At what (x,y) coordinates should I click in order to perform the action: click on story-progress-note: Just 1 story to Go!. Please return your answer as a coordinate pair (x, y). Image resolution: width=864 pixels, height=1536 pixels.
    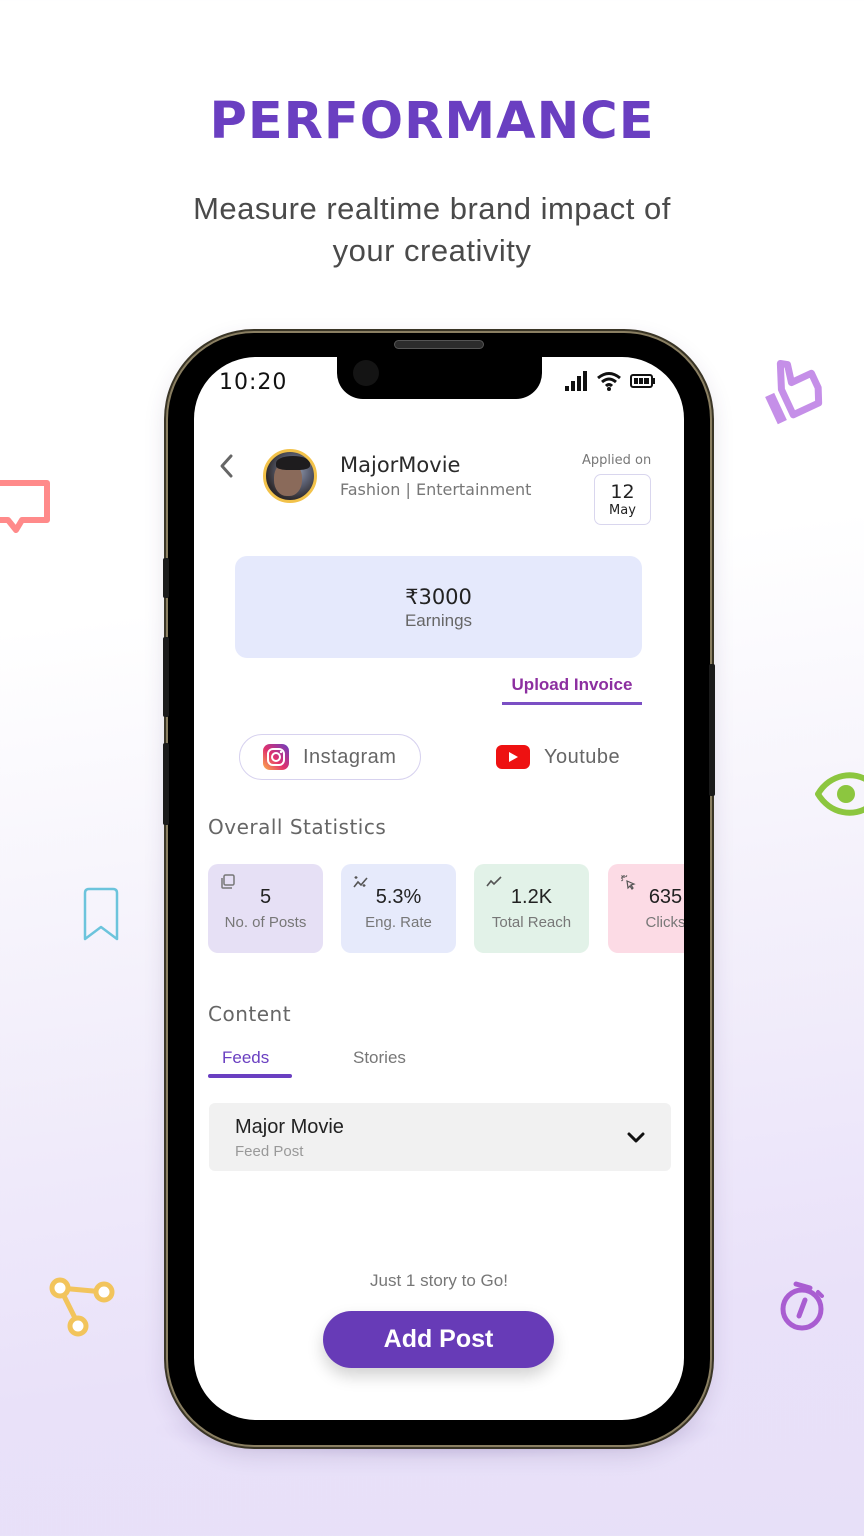
    Looking at the image, I should click on (439, 1280).